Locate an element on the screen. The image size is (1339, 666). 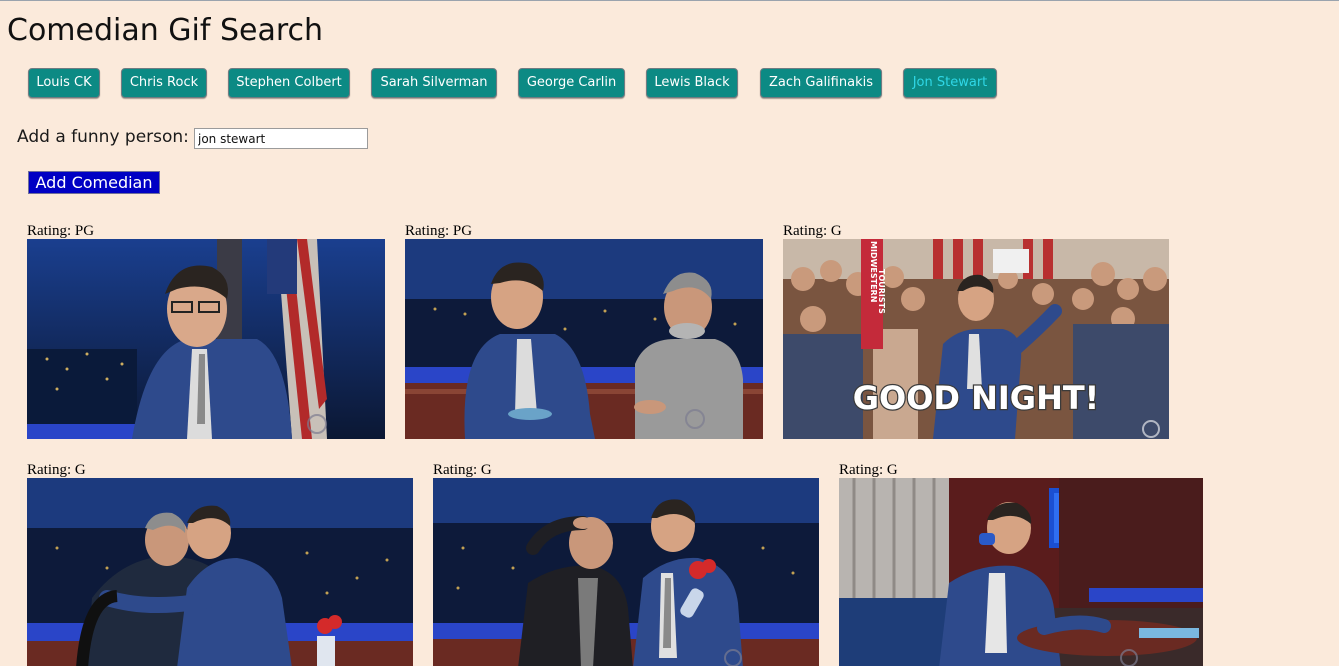
add-comedian-label: Add a funny person: is located at coordinates (103, 137).